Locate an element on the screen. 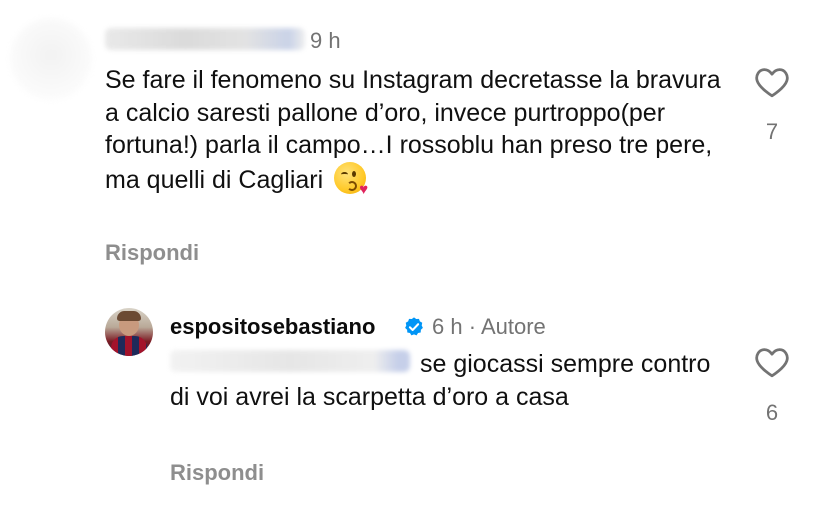 The image size is (827, 508). like-count: 6 is located at coordinates (772, 412).